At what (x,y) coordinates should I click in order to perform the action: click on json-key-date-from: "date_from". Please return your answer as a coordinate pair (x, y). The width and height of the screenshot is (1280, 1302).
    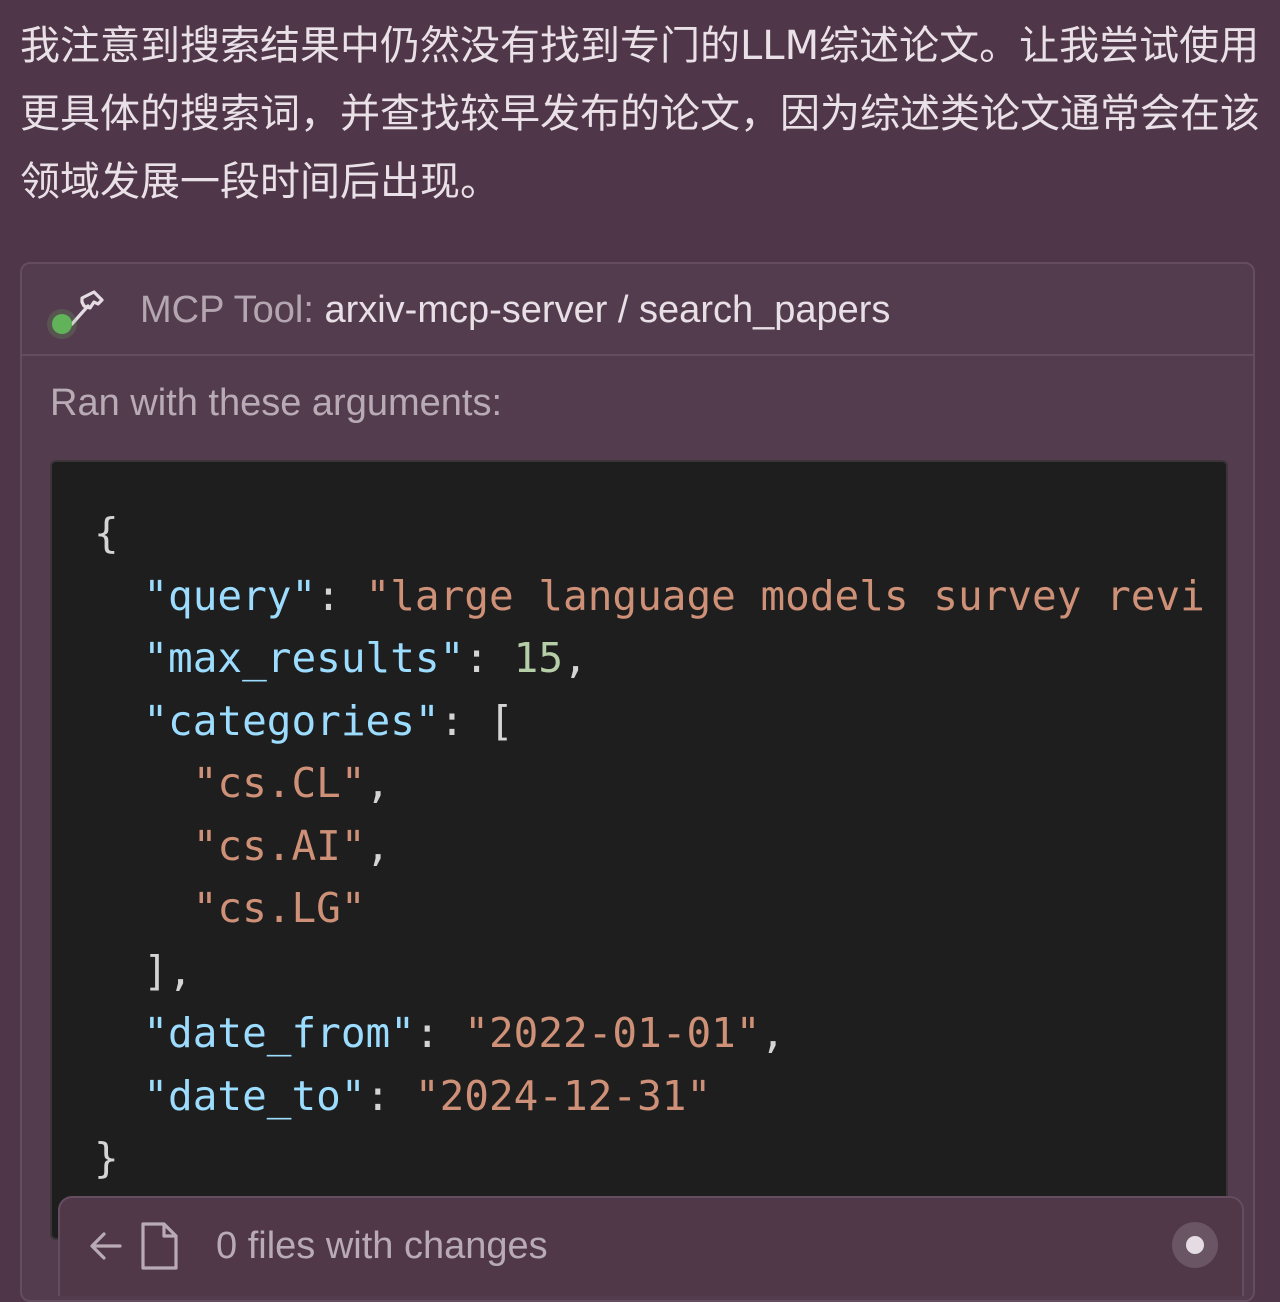
    Looking at the image, I should click on (279, 1033).